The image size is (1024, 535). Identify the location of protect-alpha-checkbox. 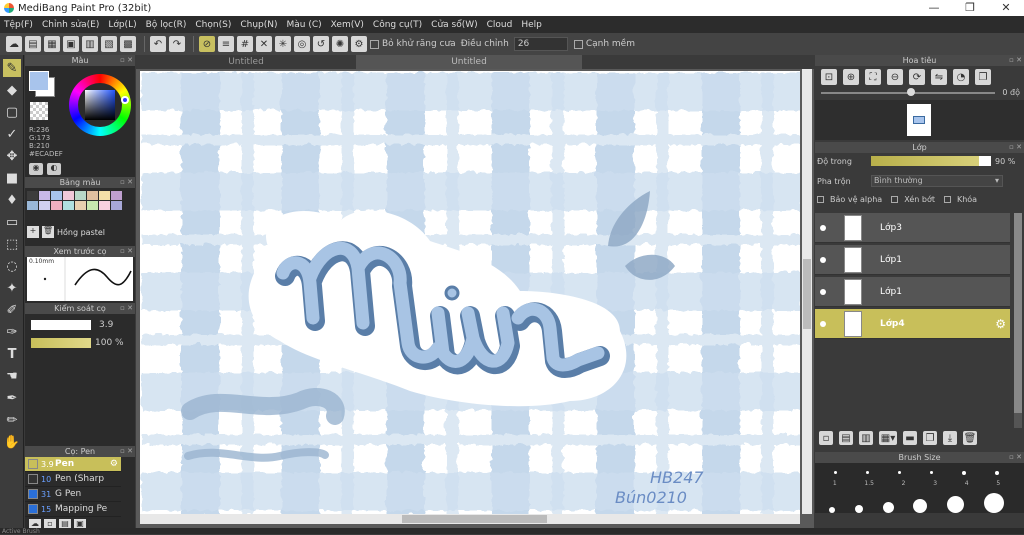
(820, 199).